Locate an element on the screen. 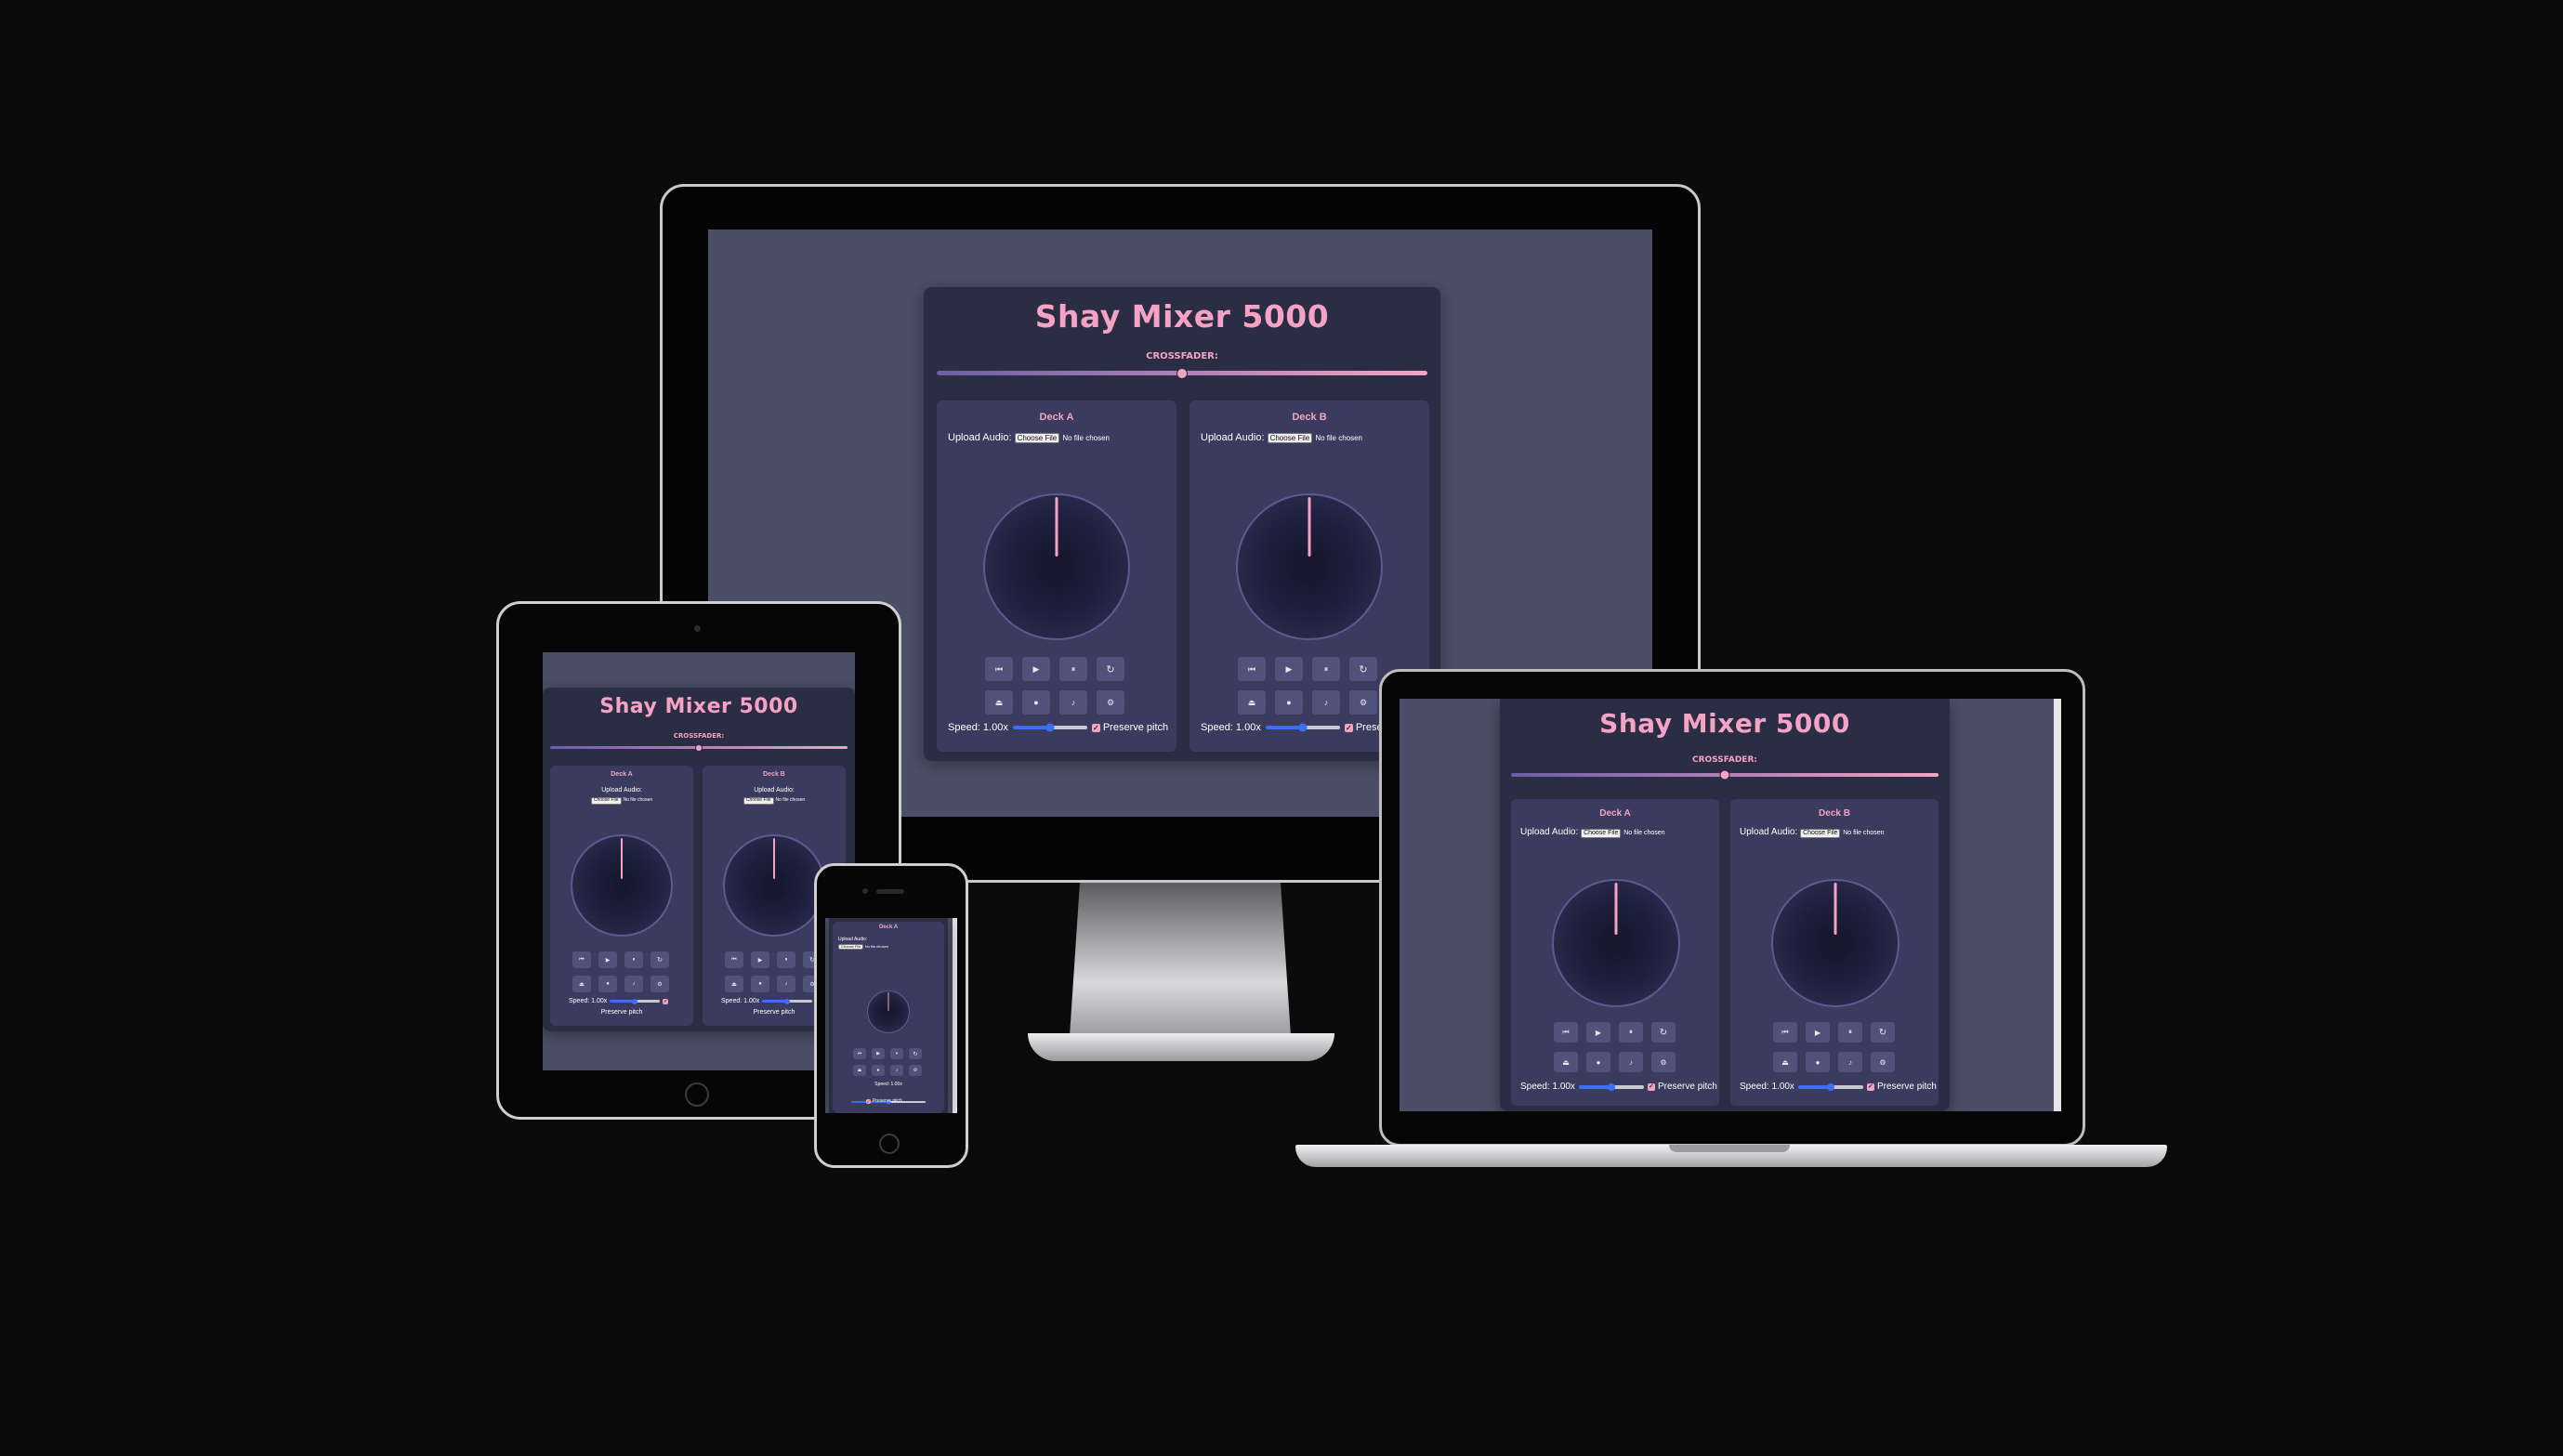 This screenshot has width=2563, height=1456. volume-icon: ♪ is located at coordinates (634, 984).